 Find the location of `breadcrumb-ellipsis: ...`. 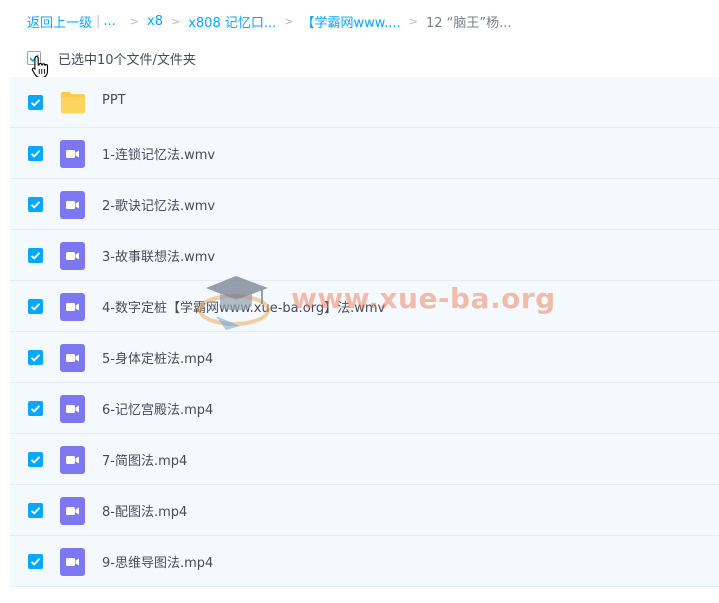

breadcrumb-ellipsis: ... is located at coordinates (109, 21).